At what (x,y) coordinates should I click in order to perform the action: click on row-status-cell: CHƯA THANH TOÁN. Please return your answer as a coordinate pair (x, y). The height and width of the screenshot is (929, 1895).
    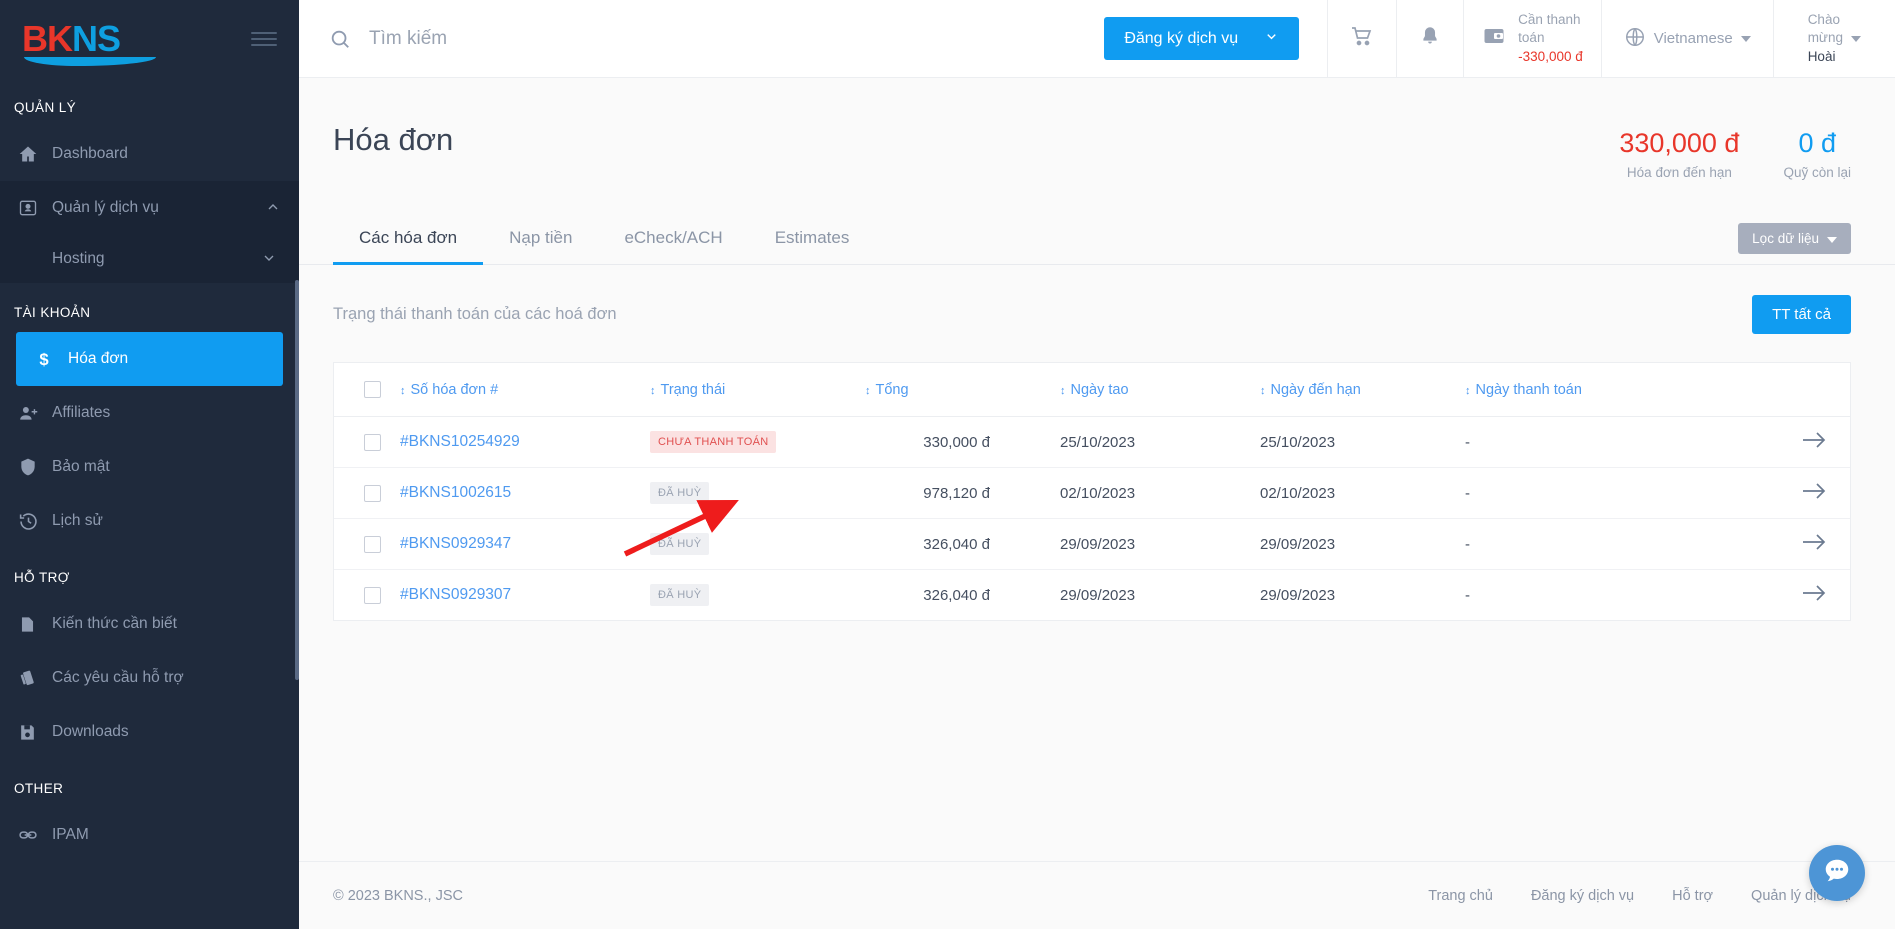
    Looking at the image, I should click on (757, 442).